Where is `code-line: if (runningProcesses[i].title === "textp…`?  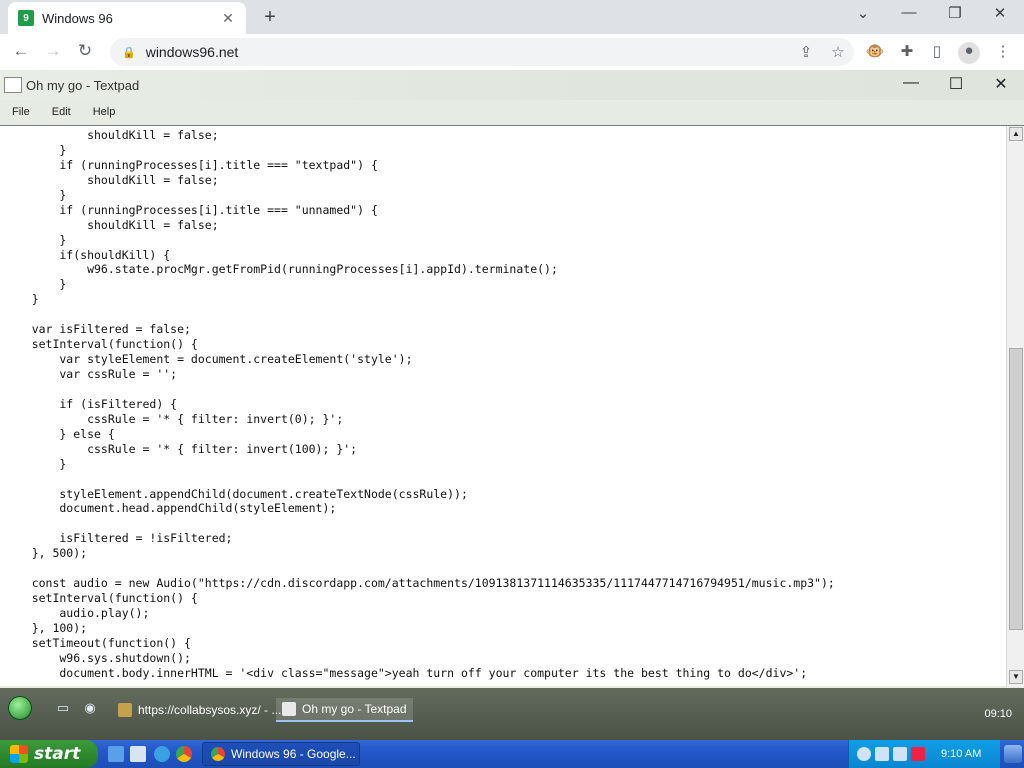 code-line: if (runningProcesses[i].title === "textp… is located at coordinates (191, 164).